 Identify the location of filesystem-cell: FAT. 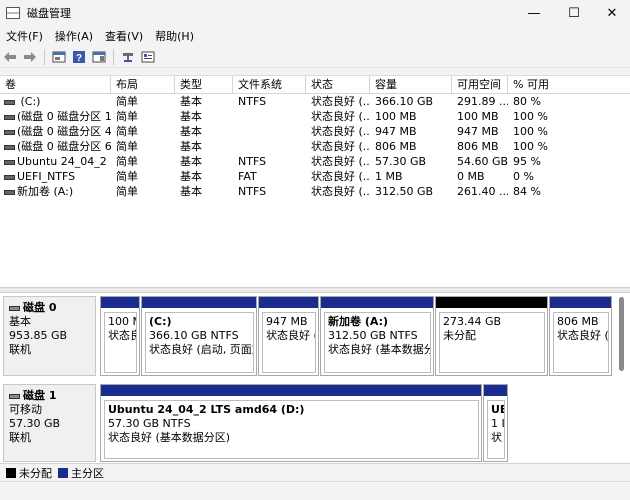
(247, 176).